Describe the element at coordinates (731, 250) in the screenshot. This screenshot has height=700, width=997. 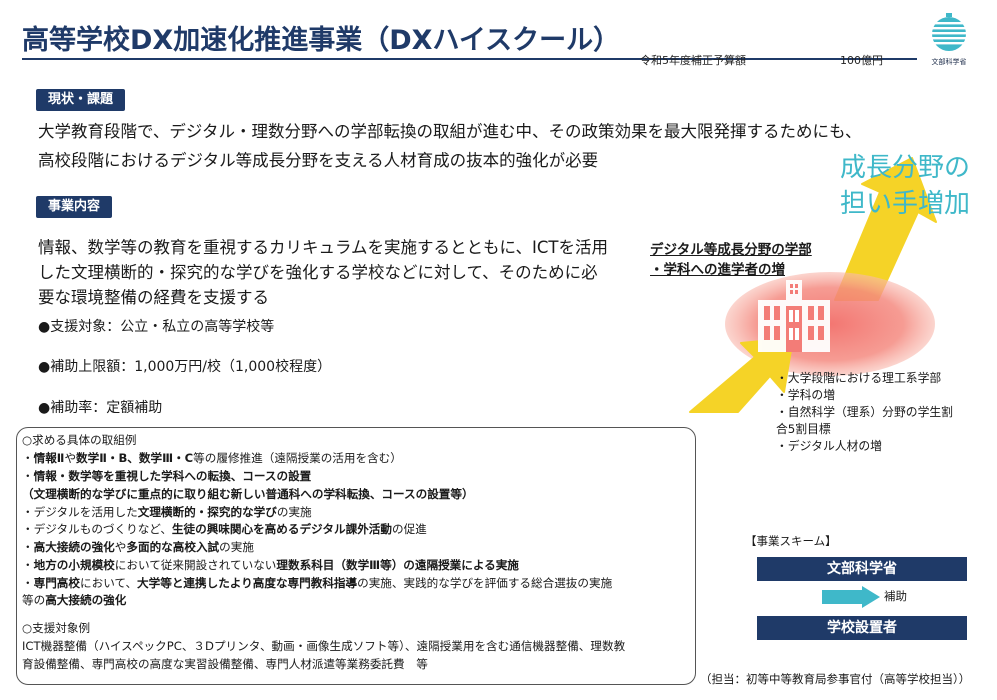
I see `digital-heading-line-1: デジタル等成長分野の学部` at that location.